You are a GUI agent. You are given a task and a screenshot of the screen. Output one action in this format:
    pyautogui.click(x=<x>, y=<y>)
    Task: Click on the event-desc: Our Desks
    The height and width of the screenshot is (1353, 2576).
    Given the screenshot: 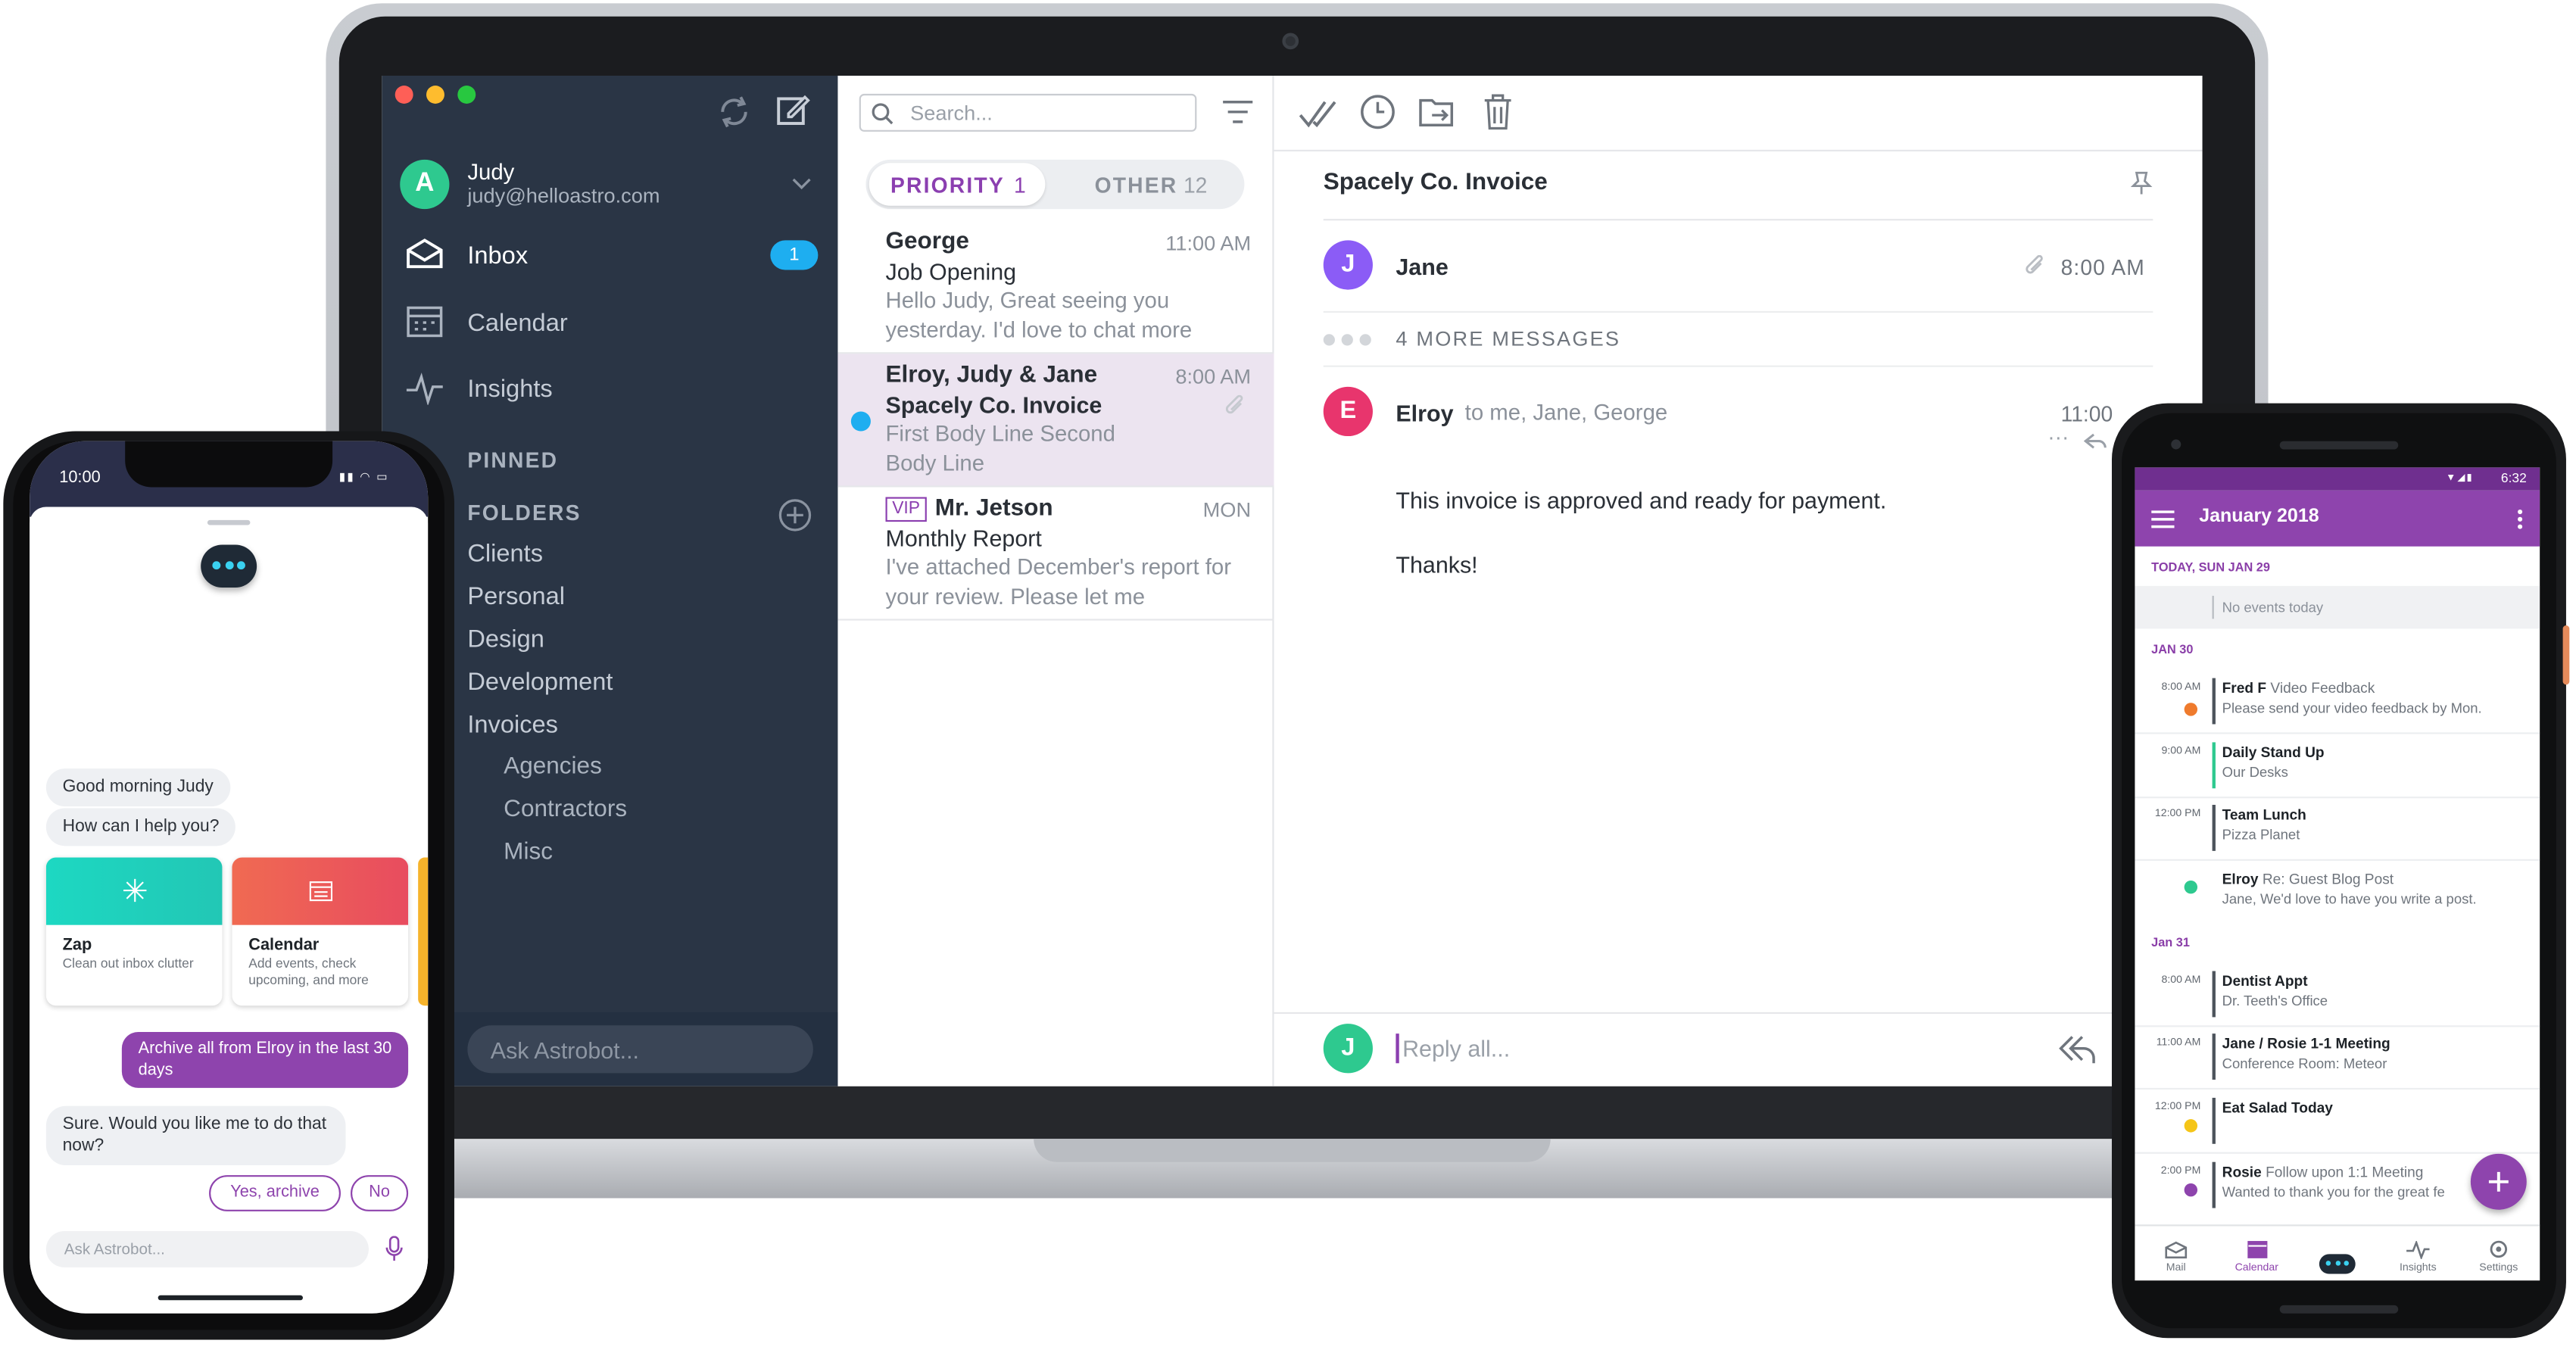 What is the action you would take?
    pyautogui.click(x=2255, y=772)
    